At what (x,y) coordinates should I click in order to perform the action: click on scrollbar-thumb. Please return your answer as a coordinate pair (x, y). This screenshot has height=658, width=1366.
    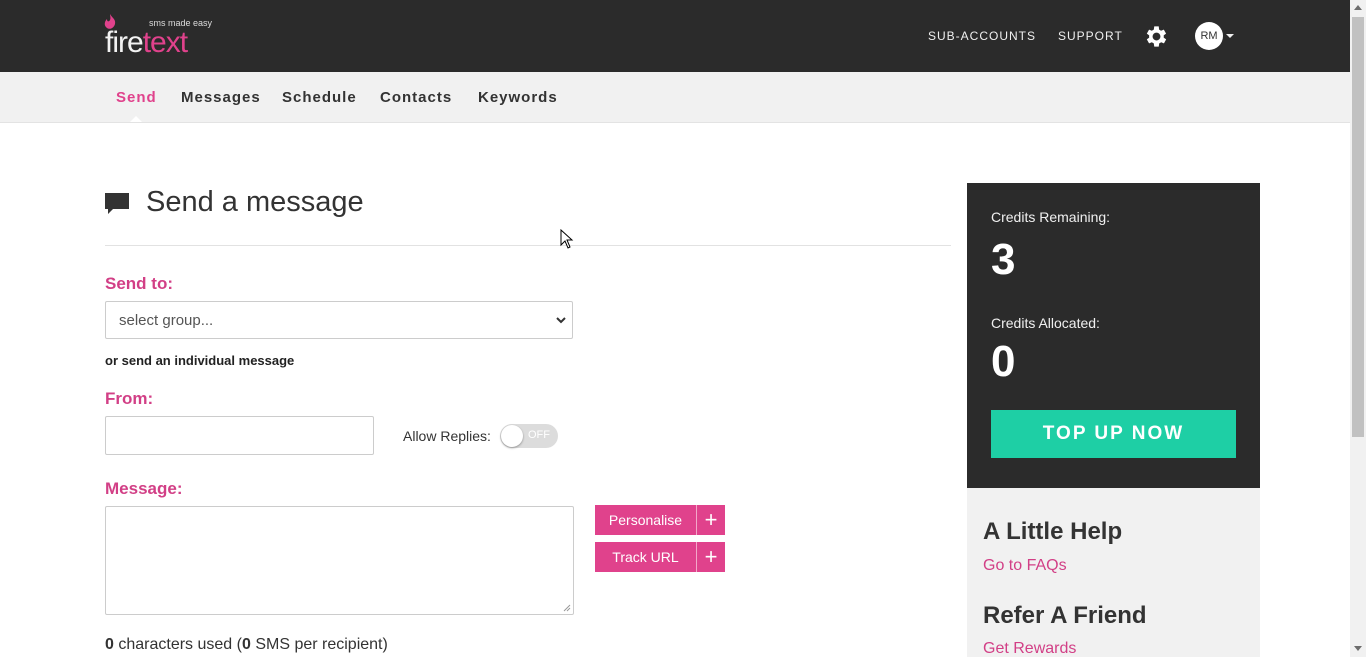
    Looking at the image, I should click on (1358, 227).